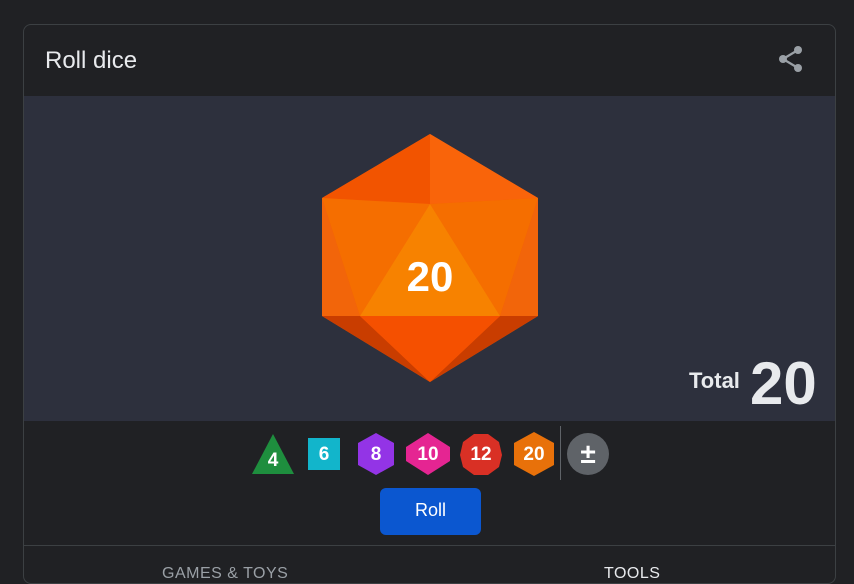 This screenshot has width=854, height=584. I want to click on share-icon, so click(791, 59).